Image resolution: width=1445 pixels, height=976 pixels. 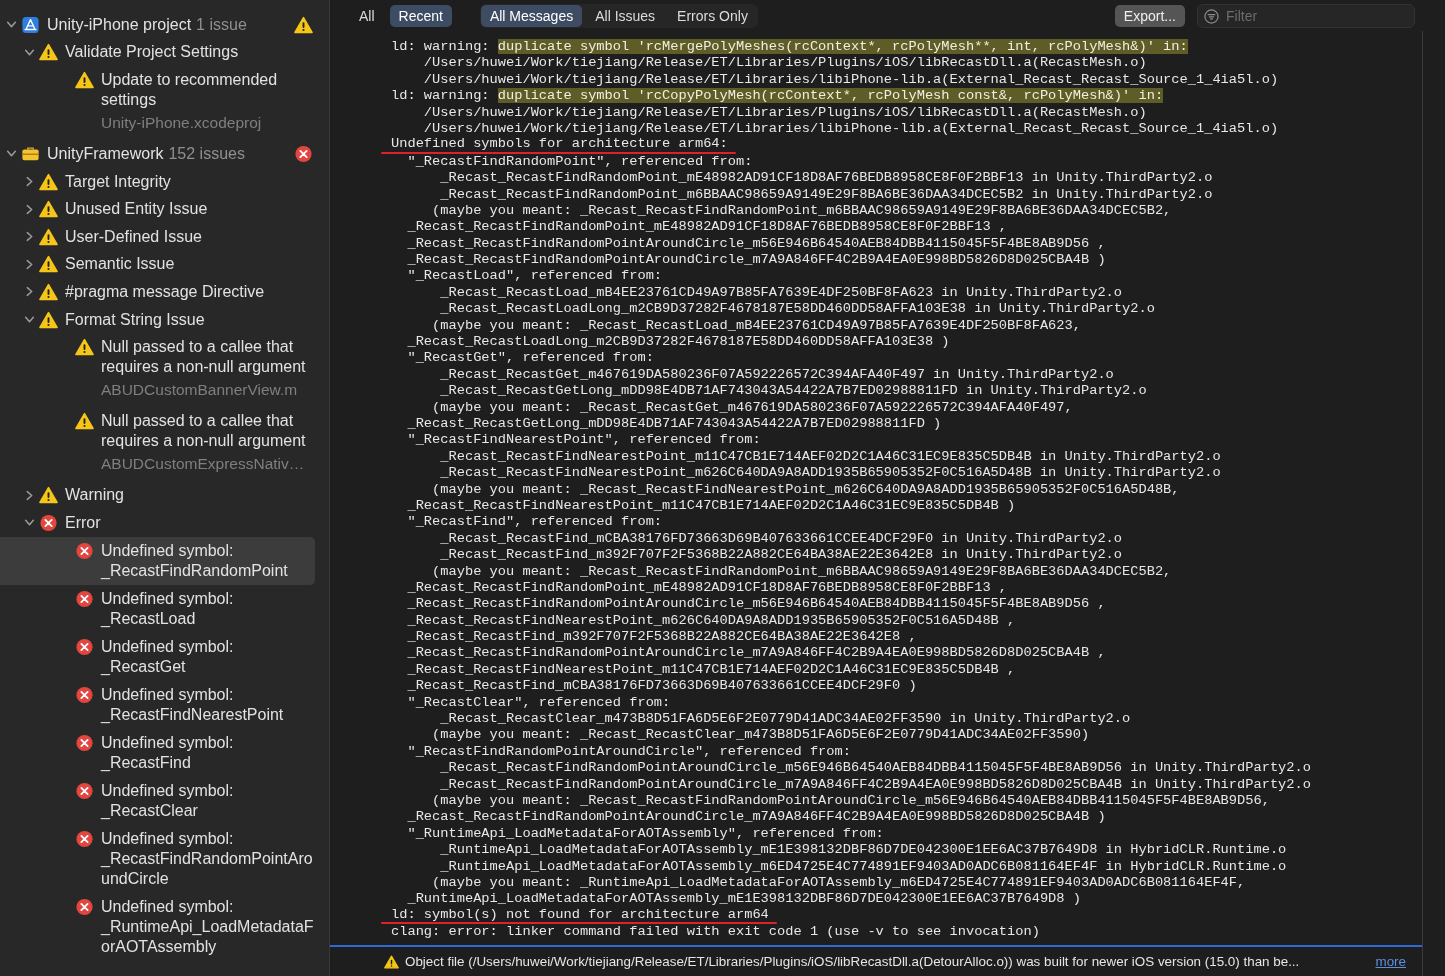 What do you see at coordinates (559, 144) in the screenshot?
I see `log-line: Undefined symbols for architecture arm64:` at bounding box center [559, 144].